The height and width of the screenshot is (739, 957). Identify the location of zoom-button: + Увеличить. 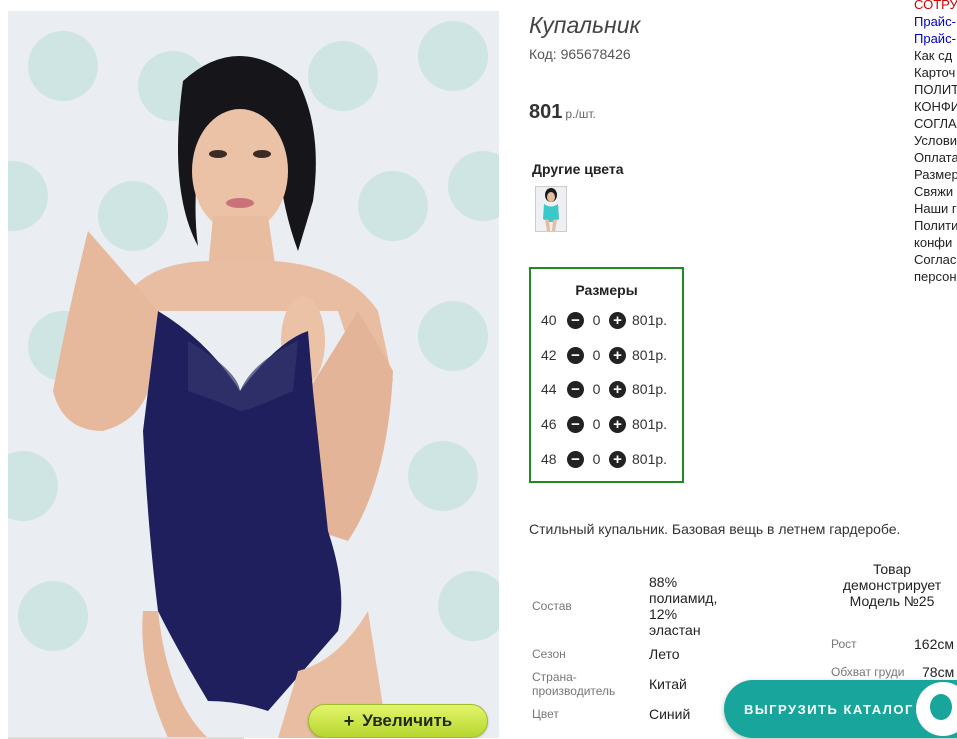
(398, 721).